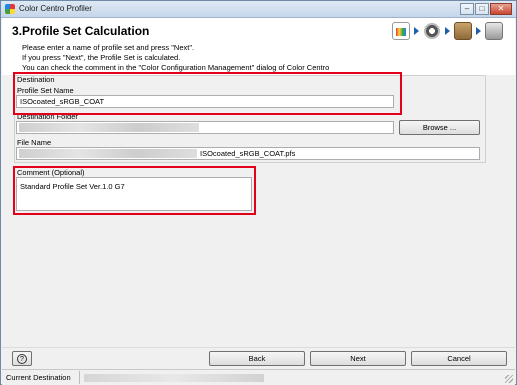 This screenshot has width=517, height=385. What do you see at coordinates (258, 9) in the screenshot?
I see `title-bar: Color Centro Profiler – □ ✕` at bounding box center [258, 9].